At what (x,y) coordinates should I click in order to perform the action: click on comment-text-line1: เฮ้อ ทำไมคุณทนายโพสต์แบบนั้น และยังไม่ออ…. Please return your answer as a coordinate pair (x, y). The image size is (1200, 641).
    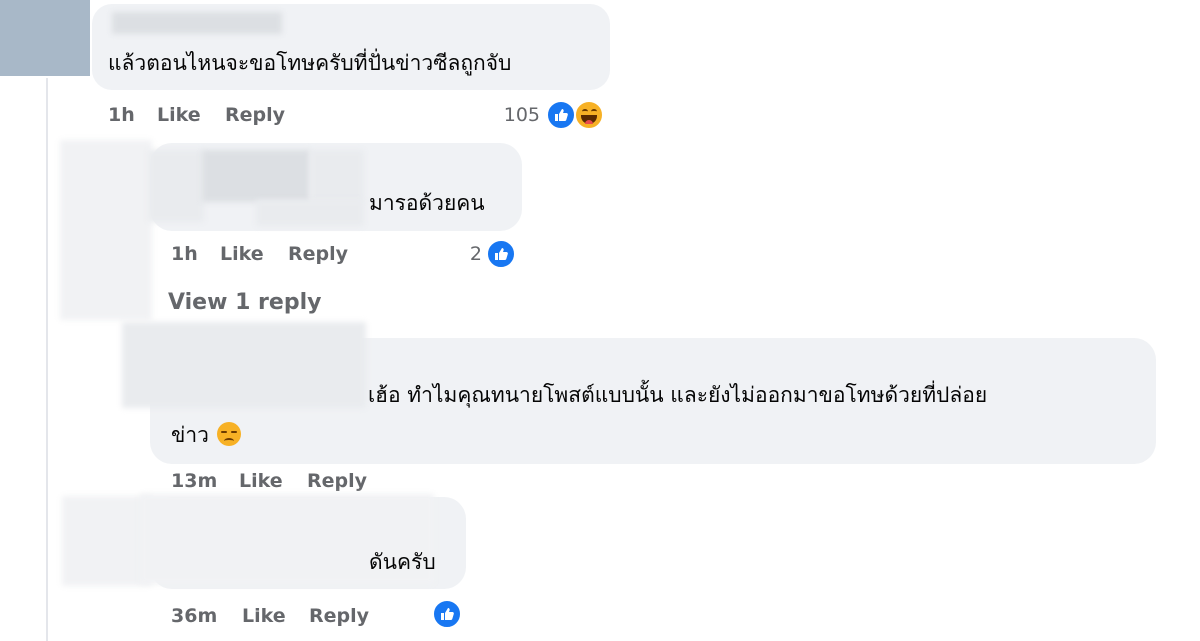
    Looking at the image, I should click on (678, 395).